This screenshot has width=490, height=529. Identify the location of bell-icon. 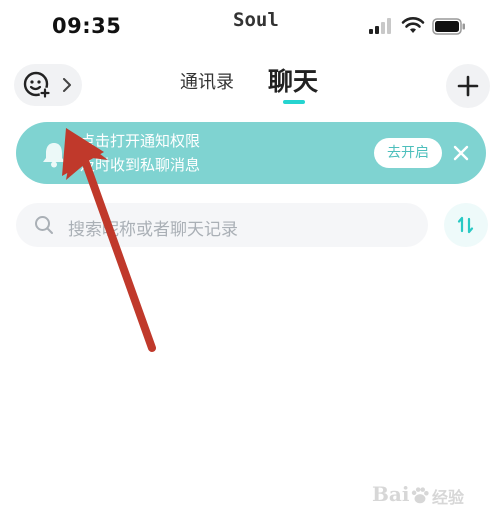
(54, 155).